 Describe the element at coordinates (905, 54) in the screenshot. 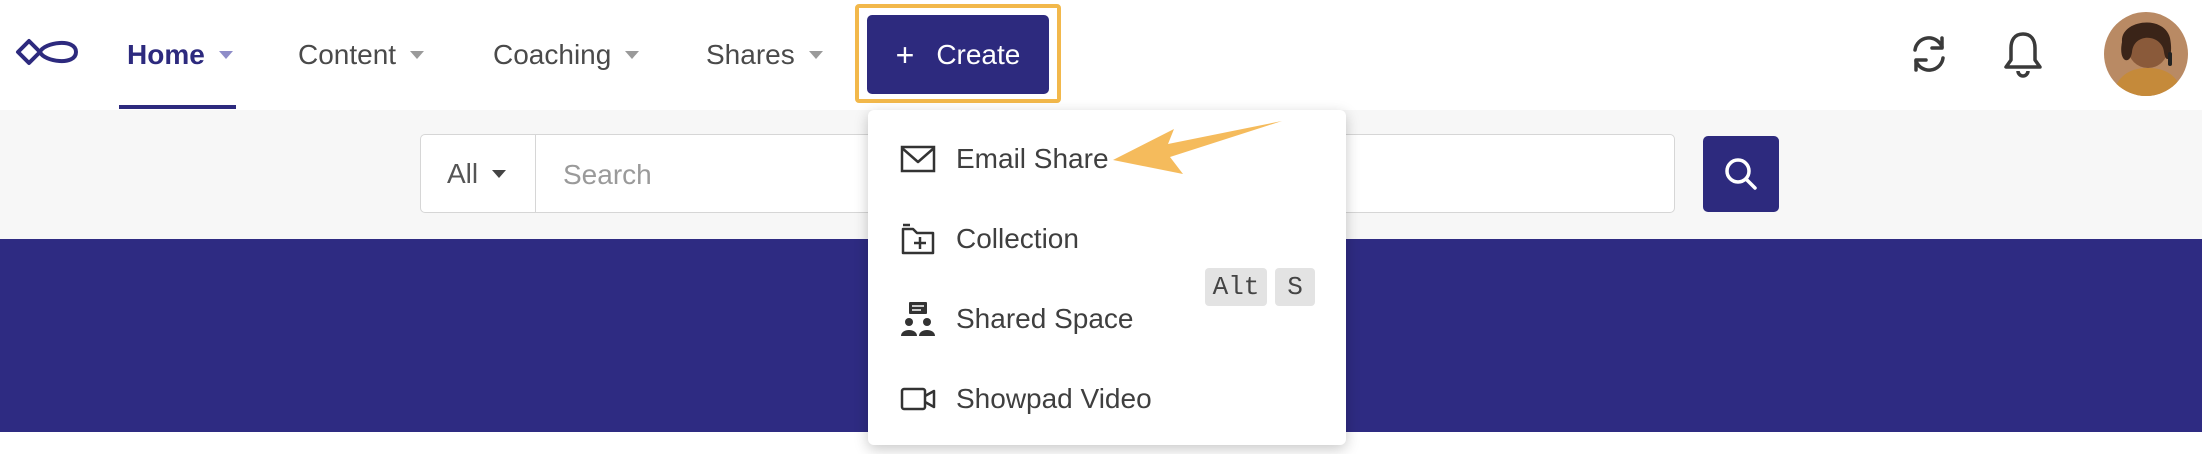

I see `plus-icon: +` at that location.